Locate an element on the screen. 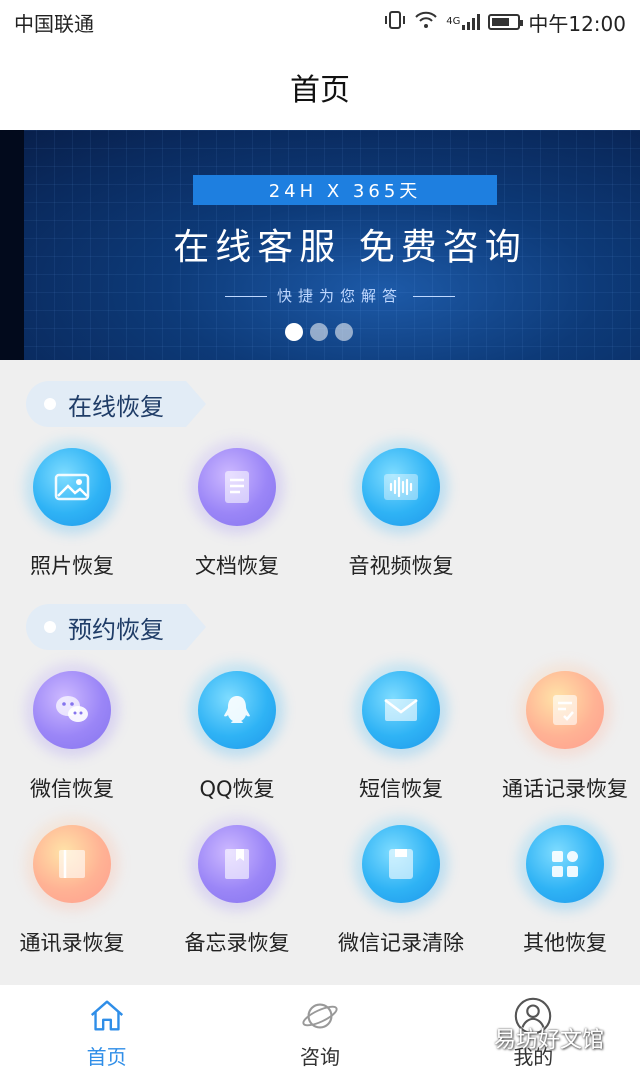  tab-consult: 咨询 is located at coordinates (319, 1027).